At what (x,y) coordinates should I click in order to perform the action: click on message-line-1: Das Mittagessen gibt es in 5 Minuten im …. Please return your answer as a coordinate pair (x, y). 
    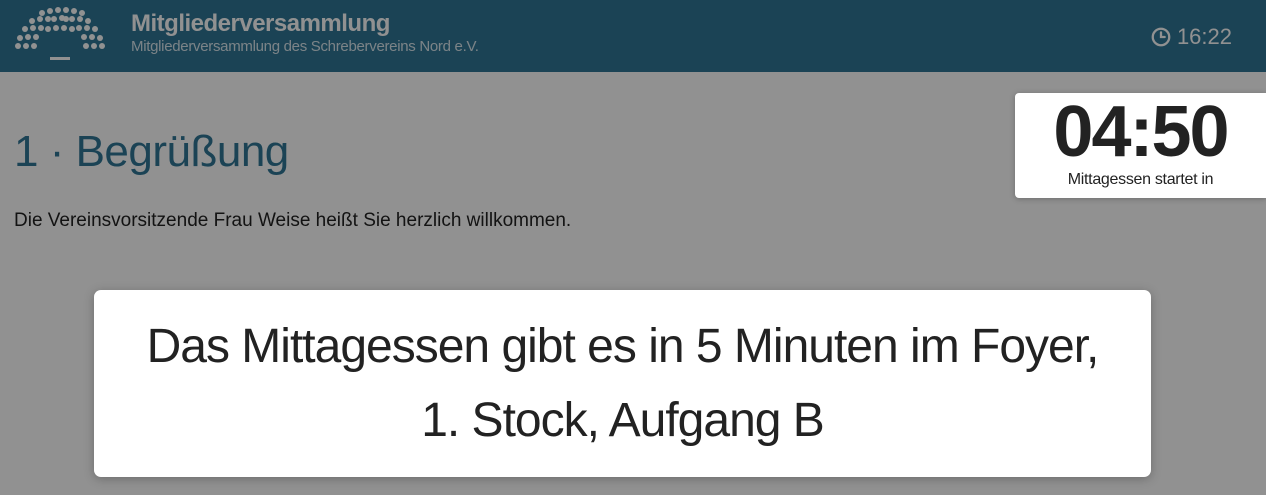
    Looking at the image, I should click on (623, 346).